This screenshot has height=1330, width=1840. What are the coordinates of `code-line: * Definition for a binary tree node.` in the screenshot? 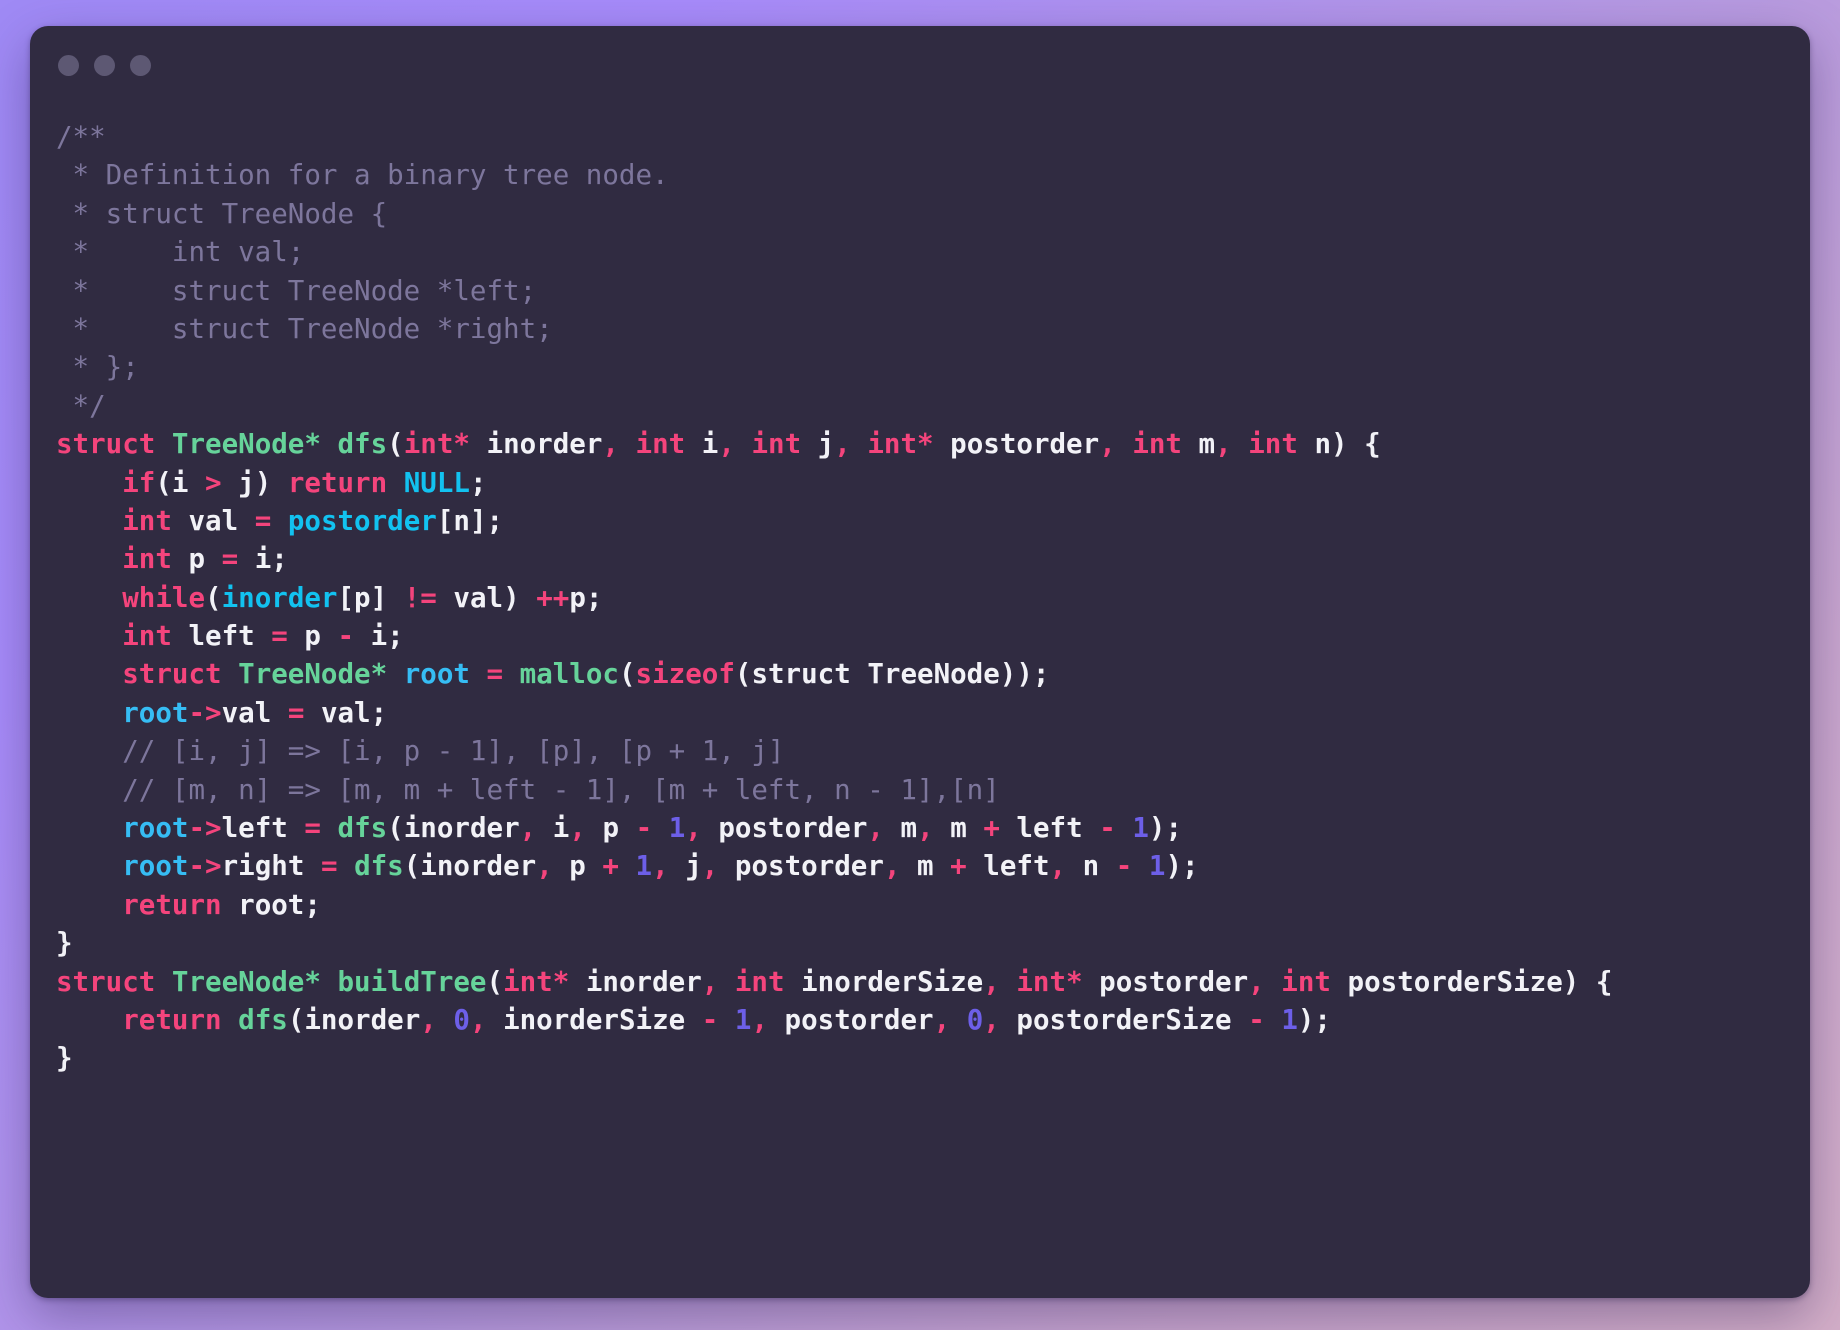 It's located at (933, 175).